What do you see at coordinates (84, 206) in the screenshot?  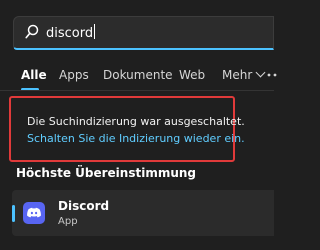 I see `app-name: Discord` at bounding box center [84, 206].